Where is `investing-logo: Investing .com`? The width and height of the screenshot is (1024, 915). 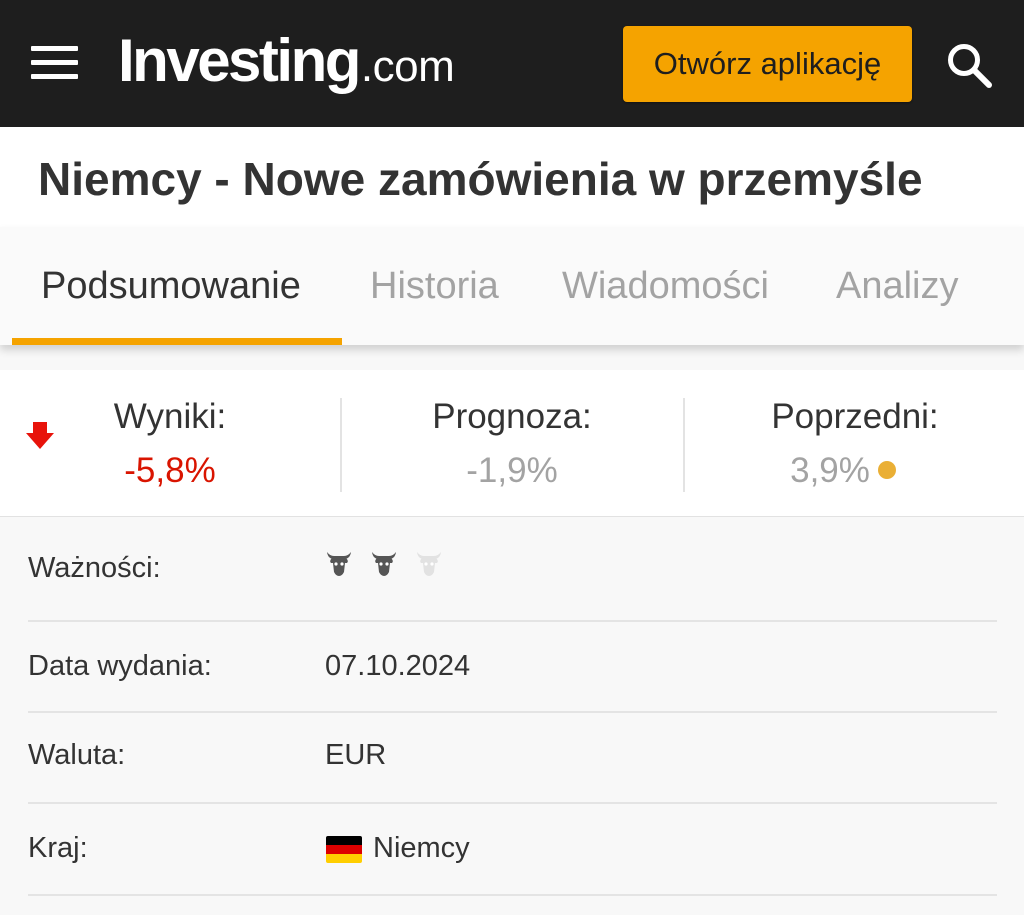 investing-logo: Investing .com is located at coordinates (286, 61).